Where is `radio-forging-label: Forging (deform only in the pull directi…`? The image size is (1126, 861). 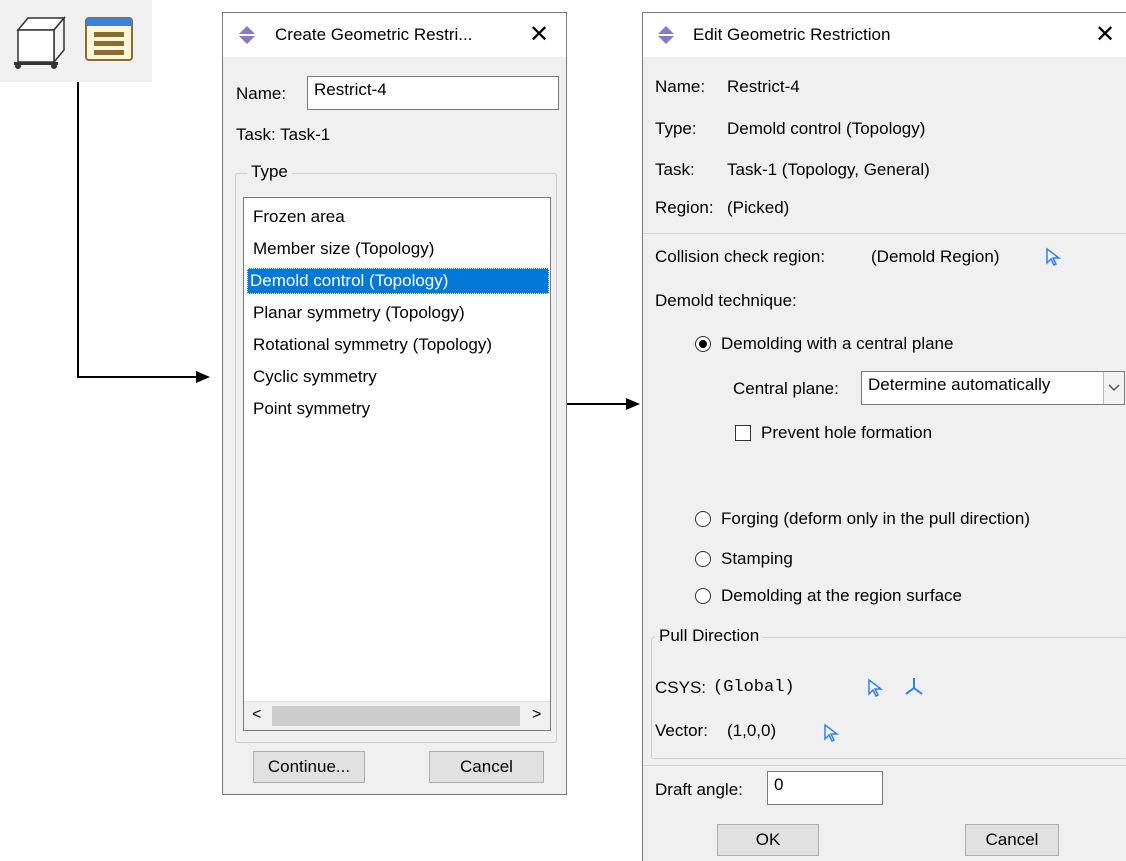 radio-forging-label: Forging (deform only in the pull directi… is located at coordinates (875, 519).